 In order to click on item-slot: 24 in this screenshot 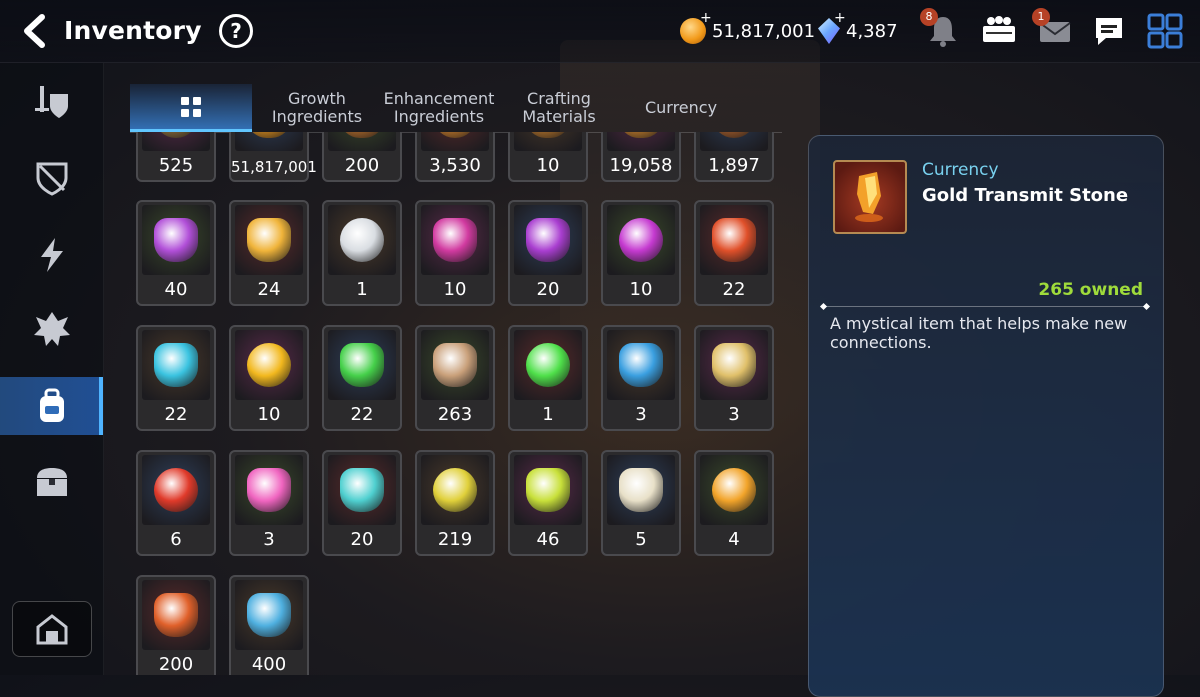, I will do `click(269, 253)`.